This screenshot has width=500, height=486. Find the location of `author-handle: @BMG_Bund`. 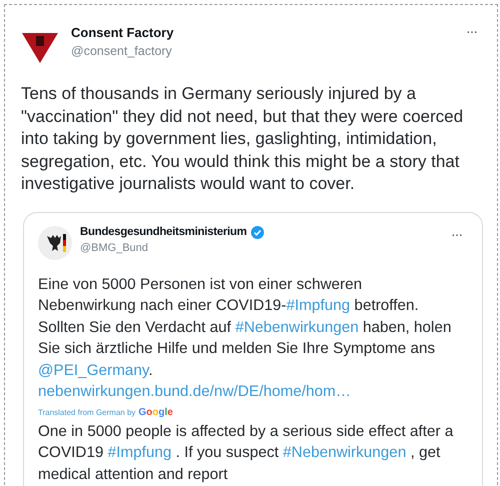

author-handle: @BMG_Bund is located at coordinates (258, 248).